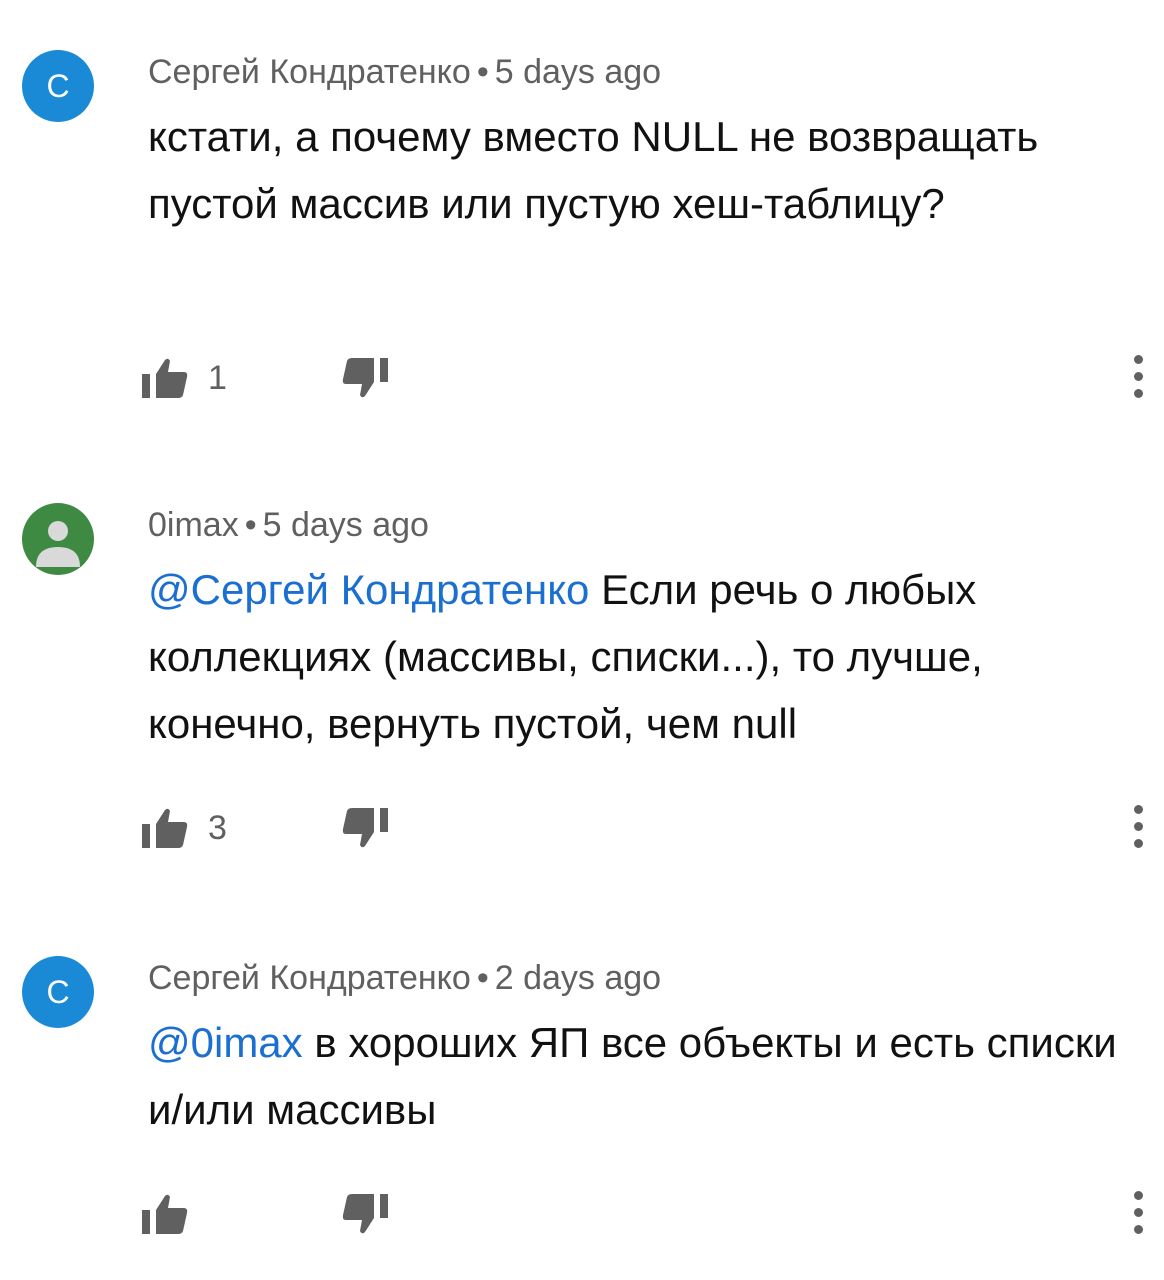  Describe the element at coordinates (645, 1214) in the screenshot. I see `comment-actions` at that location.